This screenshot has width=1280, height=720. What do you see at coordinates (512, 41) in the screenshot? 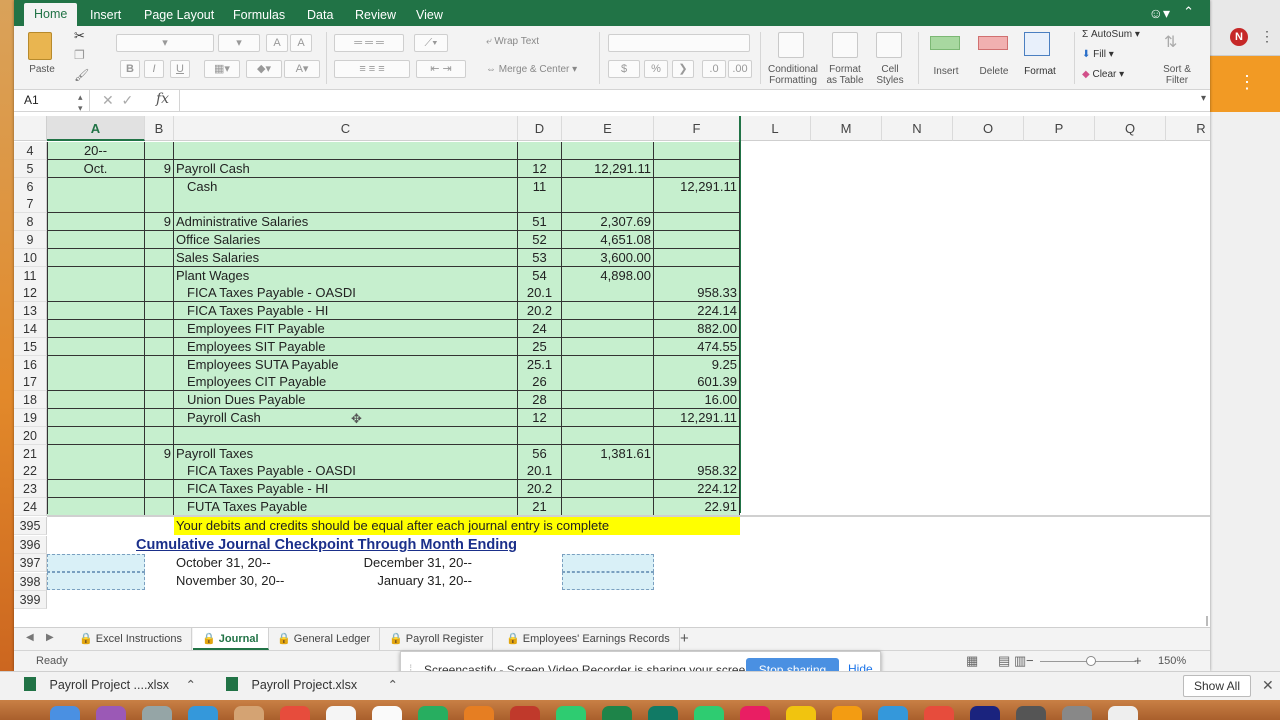
I see `wrap-text-button: ⤶ Wrap Text` at bounding box center [512, 41].